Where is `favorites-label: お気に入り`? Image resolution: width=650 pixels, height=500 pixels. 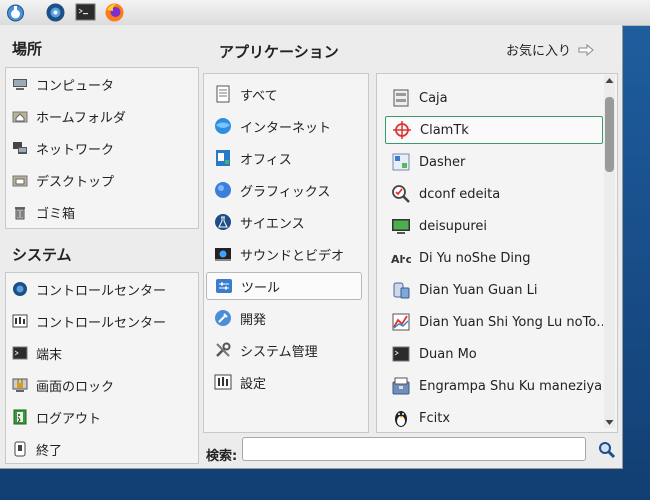 favorites-label: お気に入り is located at coordinates (539, 51).